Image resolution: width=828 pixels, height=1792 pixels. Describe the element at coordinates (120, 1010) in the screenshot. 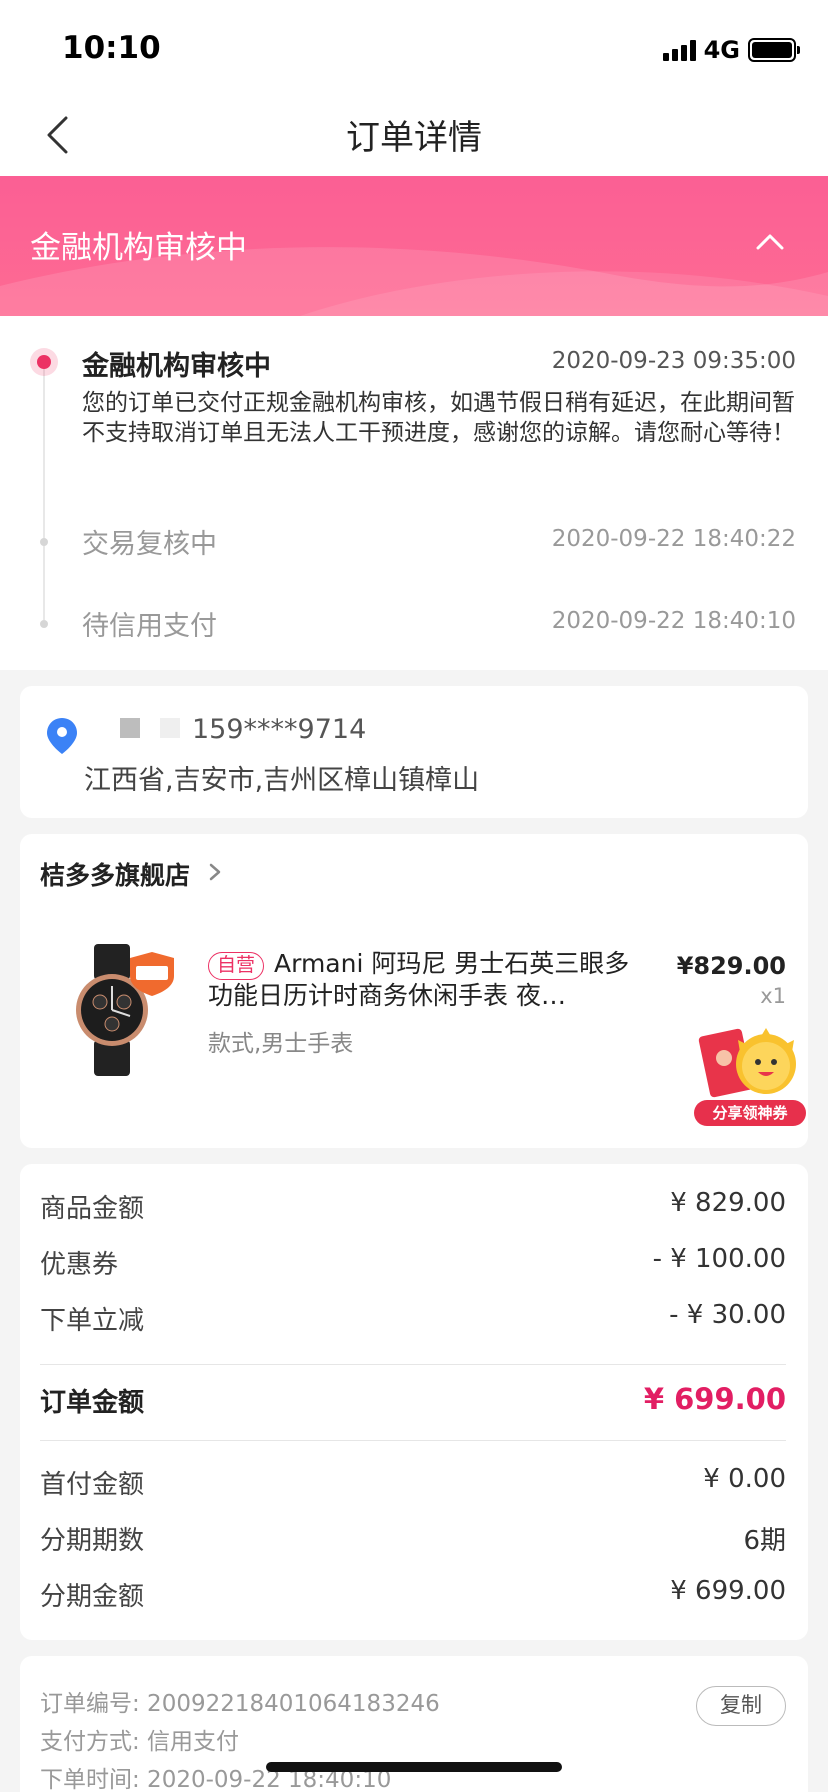

I see `product-image` at that location.